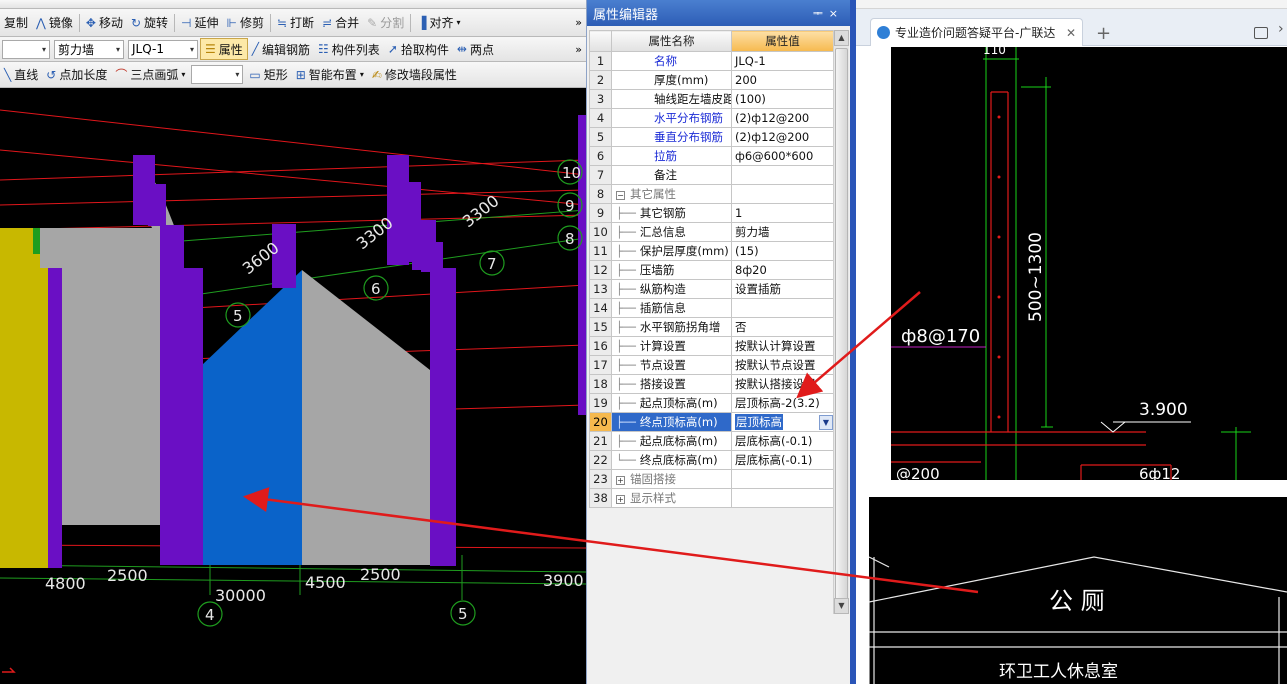  I want to click on table-row: 18 ├── 搭接设置 按默认搭接设置, so click(711, 384).